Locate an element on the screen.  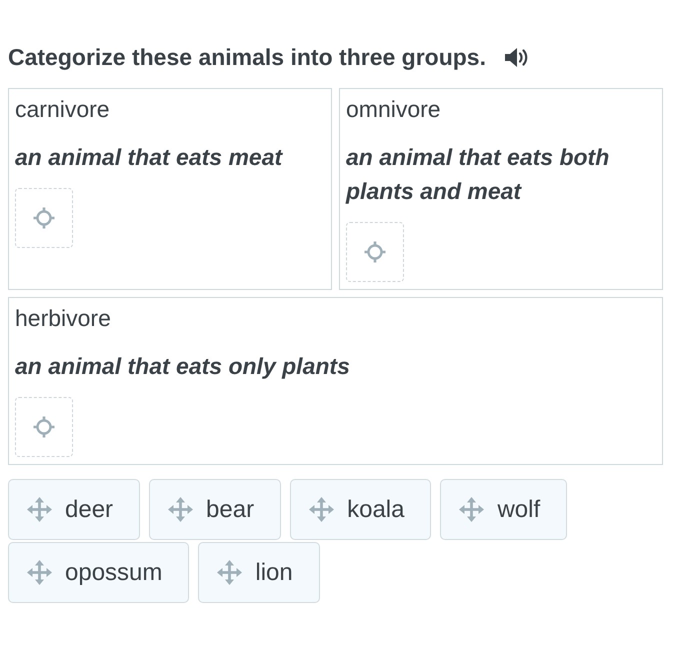
instruction-text: Categorize these animals into three groups. is located at coordinates (247, 57).